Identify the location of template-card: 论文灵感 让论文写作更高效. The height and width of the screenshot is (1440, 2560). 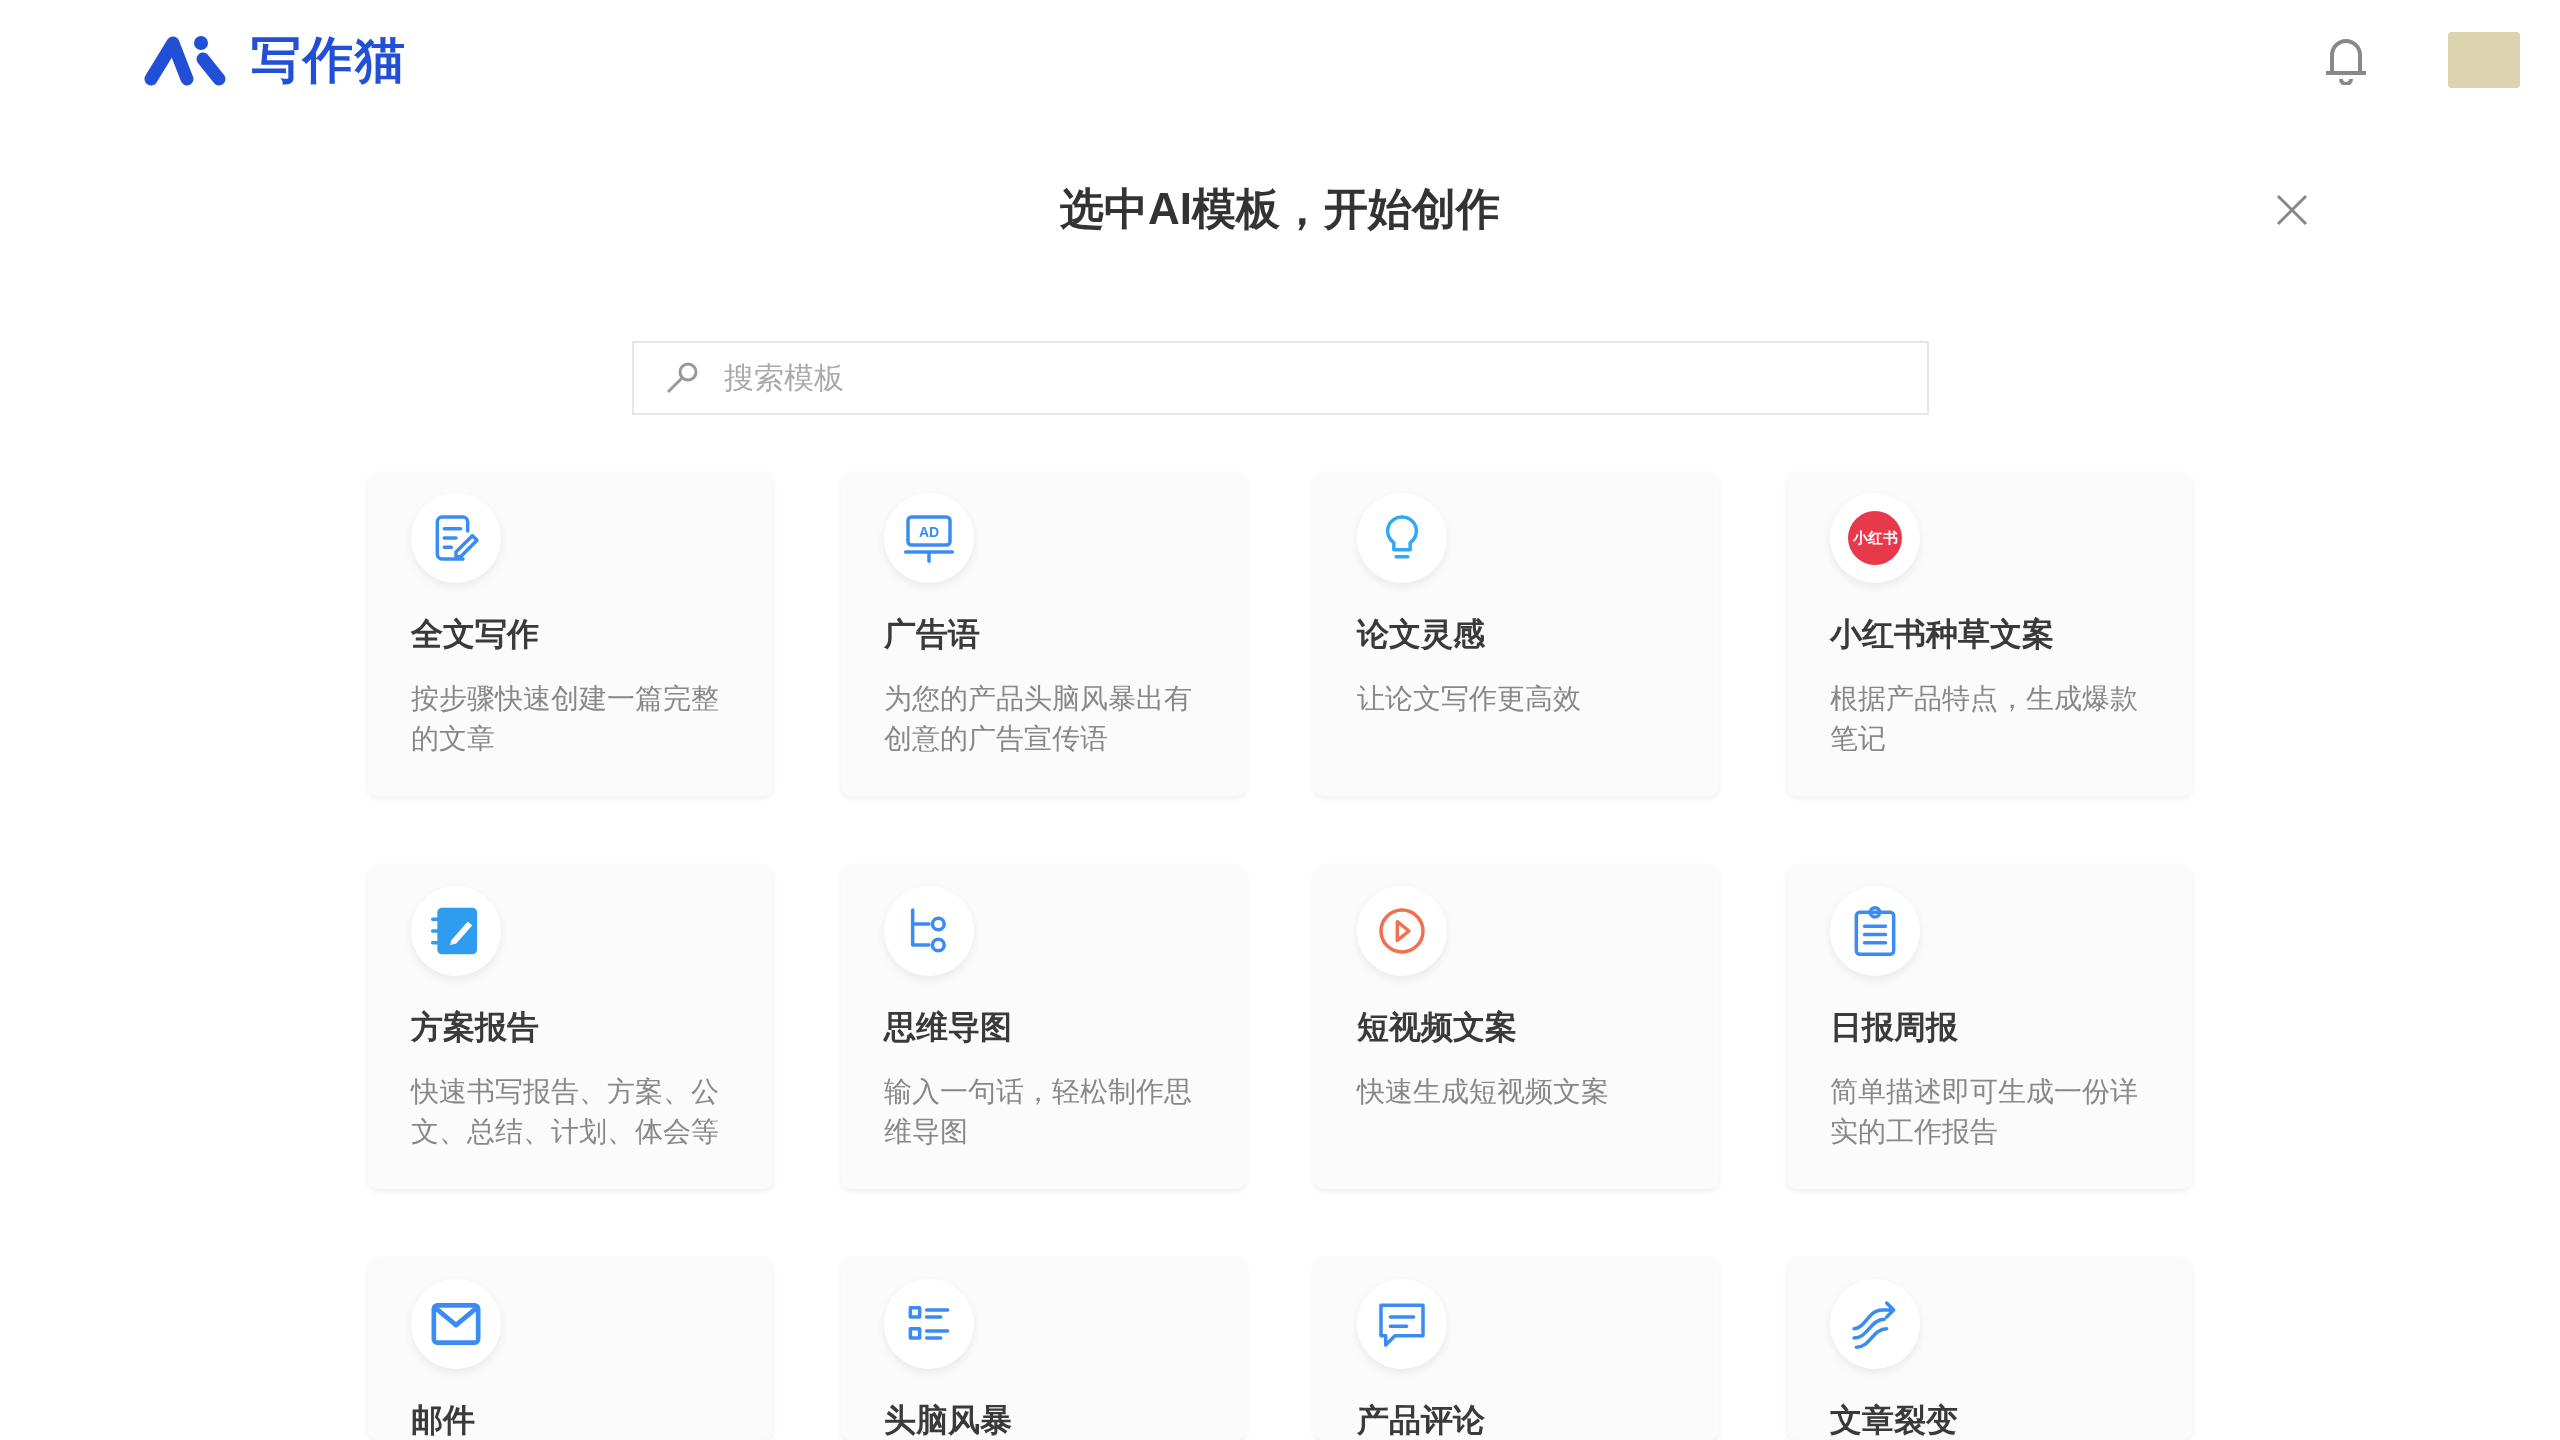
(1516, 633).